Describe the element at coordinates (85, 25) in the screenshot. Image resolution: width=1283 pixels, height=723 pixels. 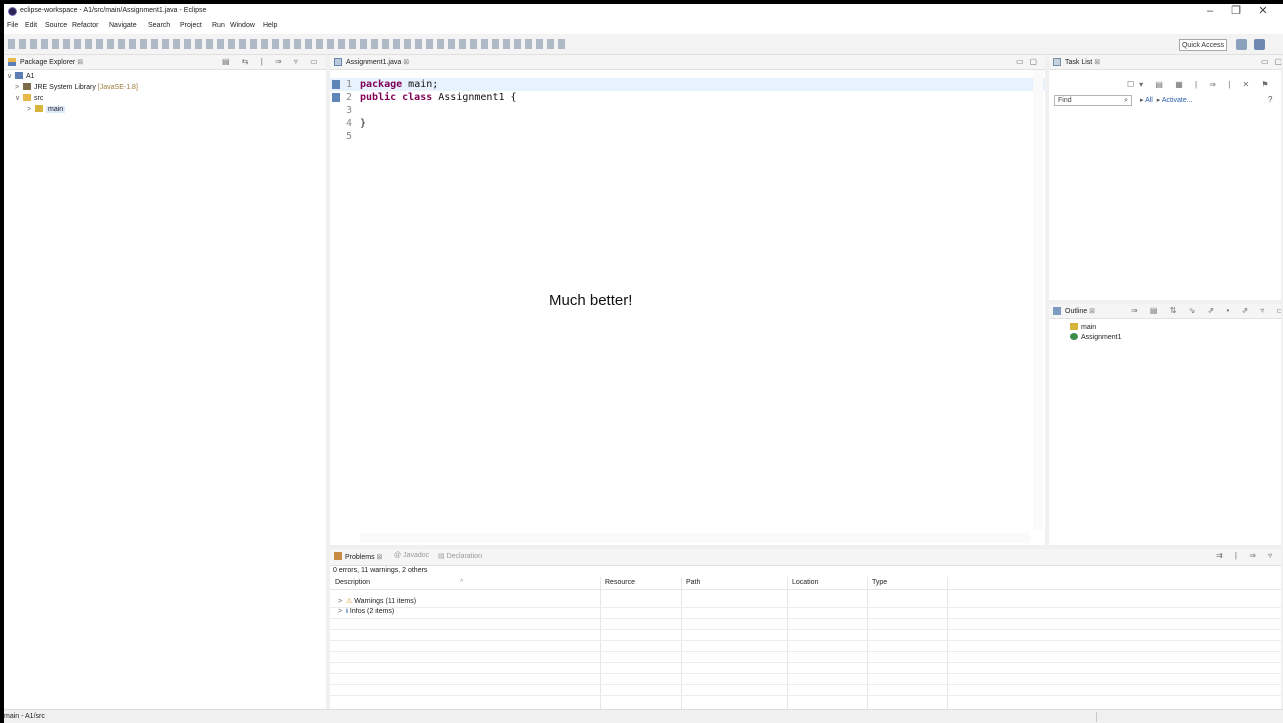
I see `menu-refactor: Refactor` at that location.